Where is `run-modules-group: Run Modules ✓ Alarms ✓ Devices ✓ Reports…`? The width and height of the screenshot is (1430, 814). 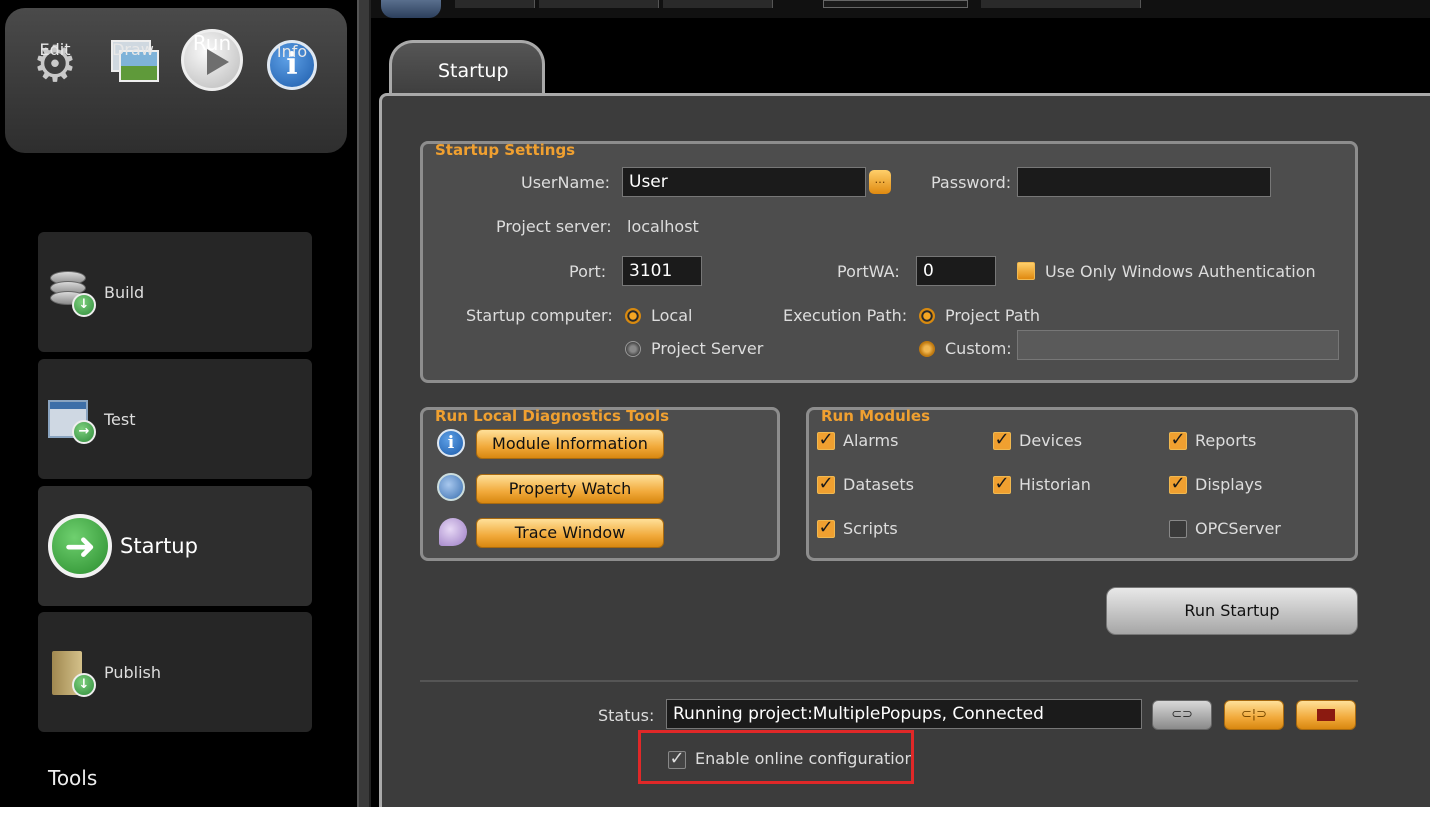
run-modules-group: Run Modules ✓ Alarms ✓ Devices ✓ Reports… is located at coordinates (1082, 484).